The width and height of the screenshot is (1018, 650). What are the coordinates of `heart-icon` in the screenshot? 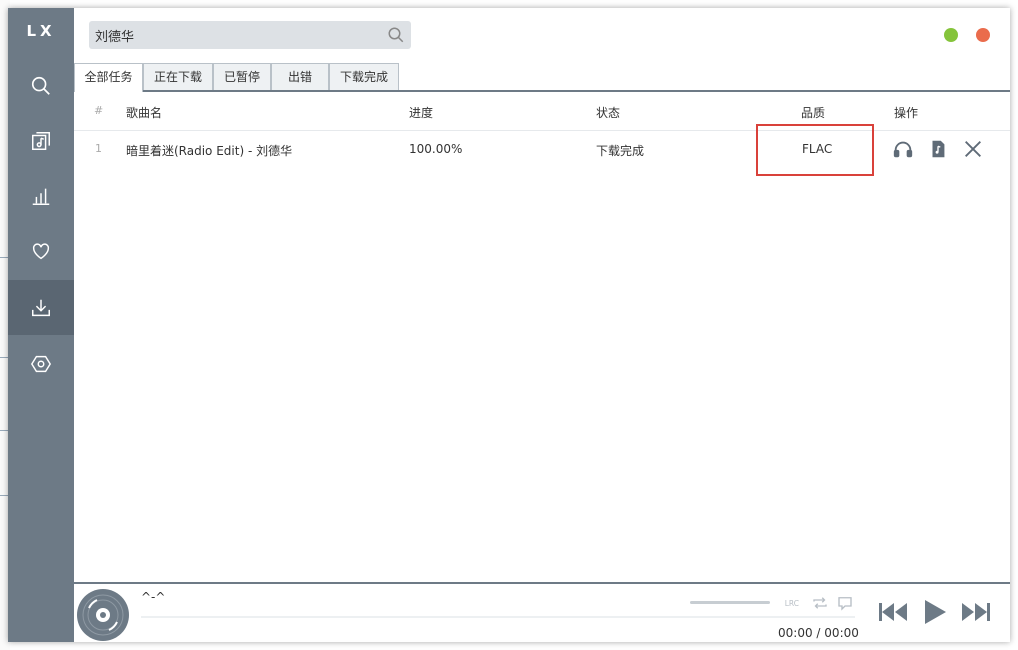 It's located at (41, 250).